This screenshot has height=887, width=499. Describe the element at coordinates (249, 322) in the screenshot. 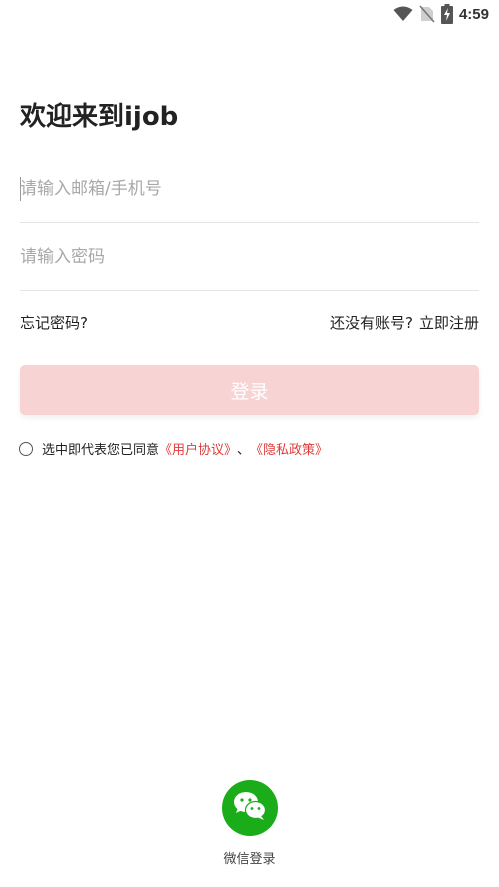

I see `auth-links-row: 忘记密码? 还没有账号? 立即注册` at that location.